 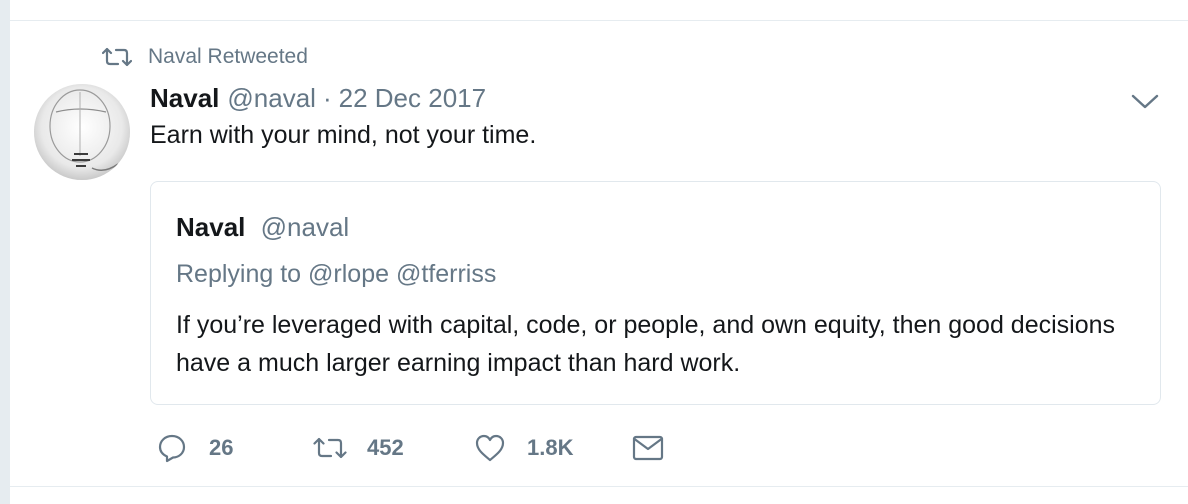 I want to click on retweet-count: 452, so click(x=385, y=447).